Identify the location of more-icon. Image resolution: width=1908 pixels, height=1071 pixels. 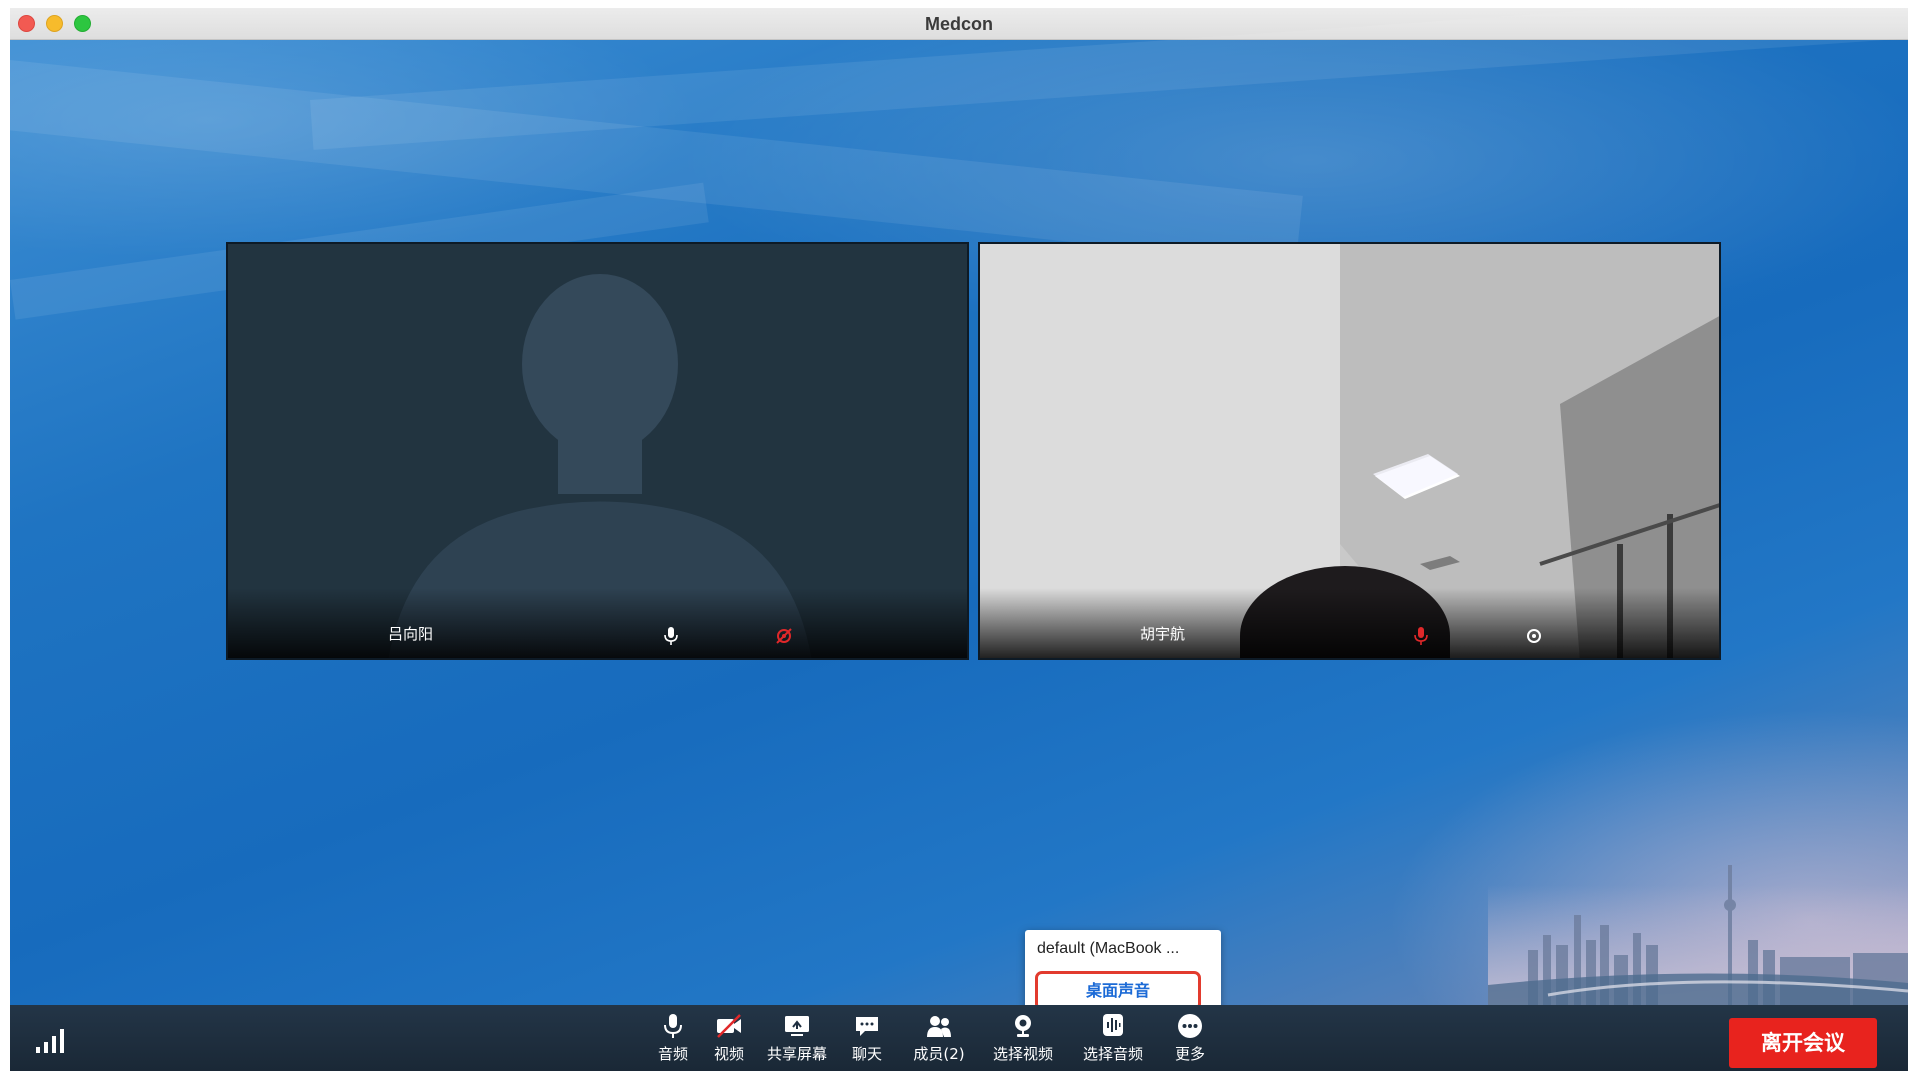
(1190, 1026).